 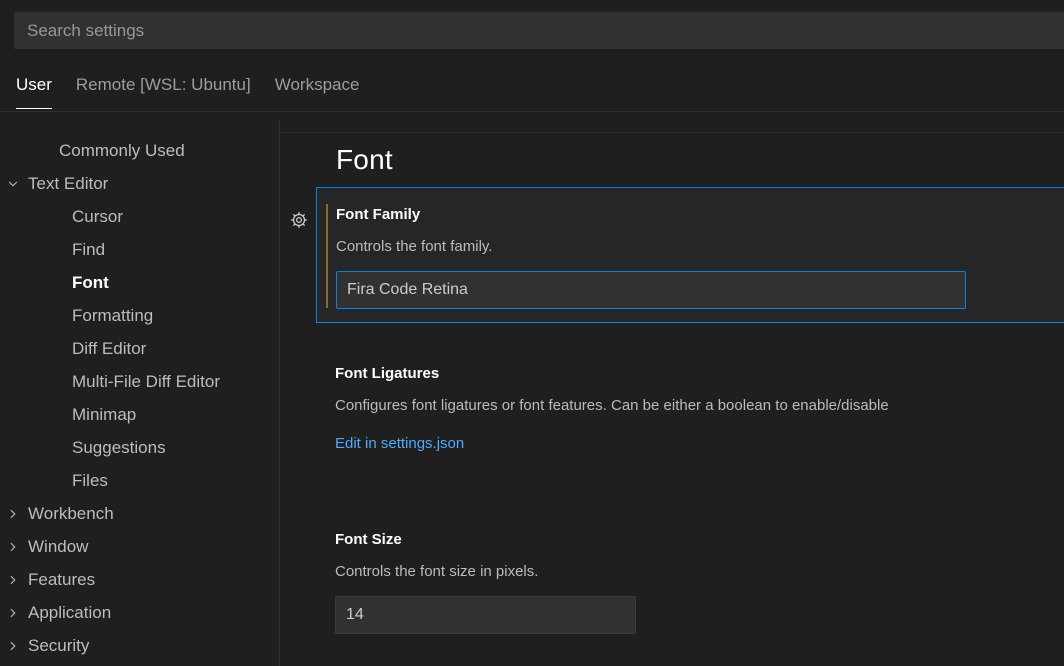 What do you see at coordinates (70, 612) in the screenshot?
I see `sidebar-item-label: Application` at bounding box center [70, 612].